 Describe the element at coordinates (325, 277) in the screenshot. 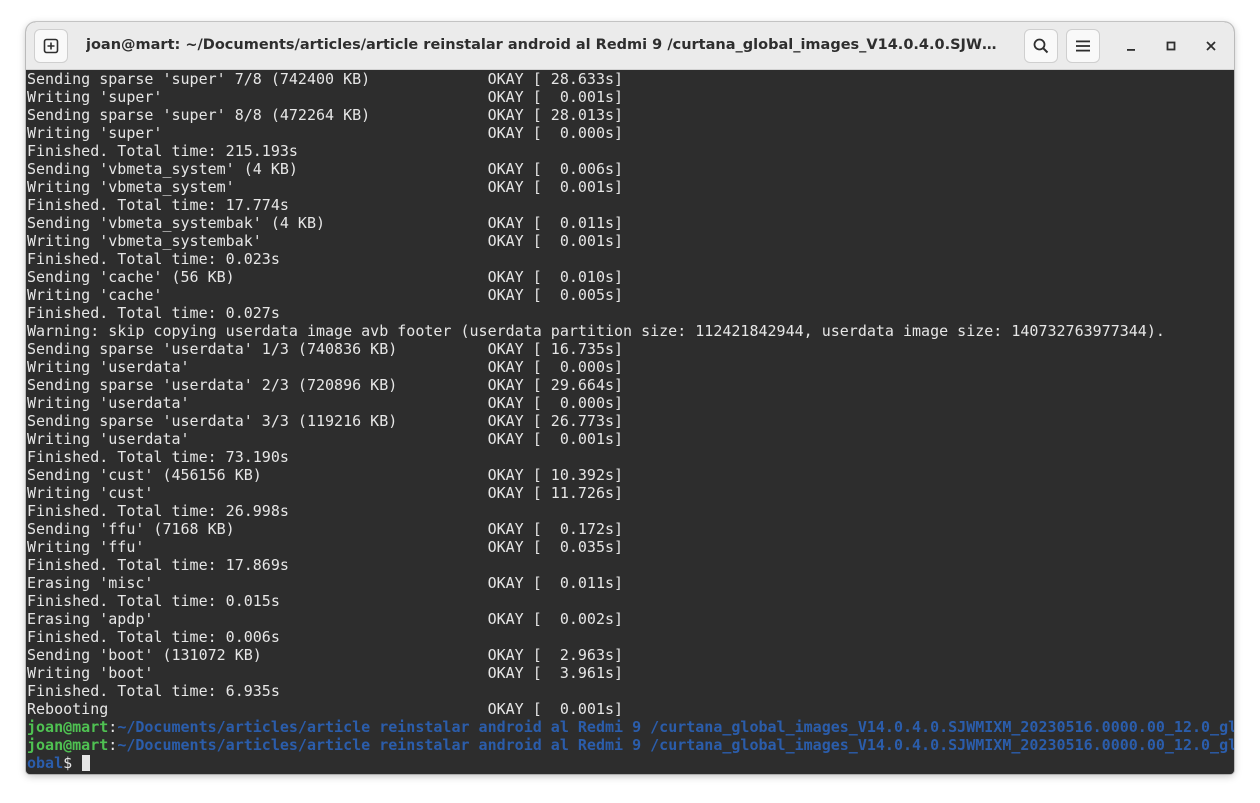

I see `output-line: Sending 'cache' (56 KB) OKAY [ 0.010s]` at that location.